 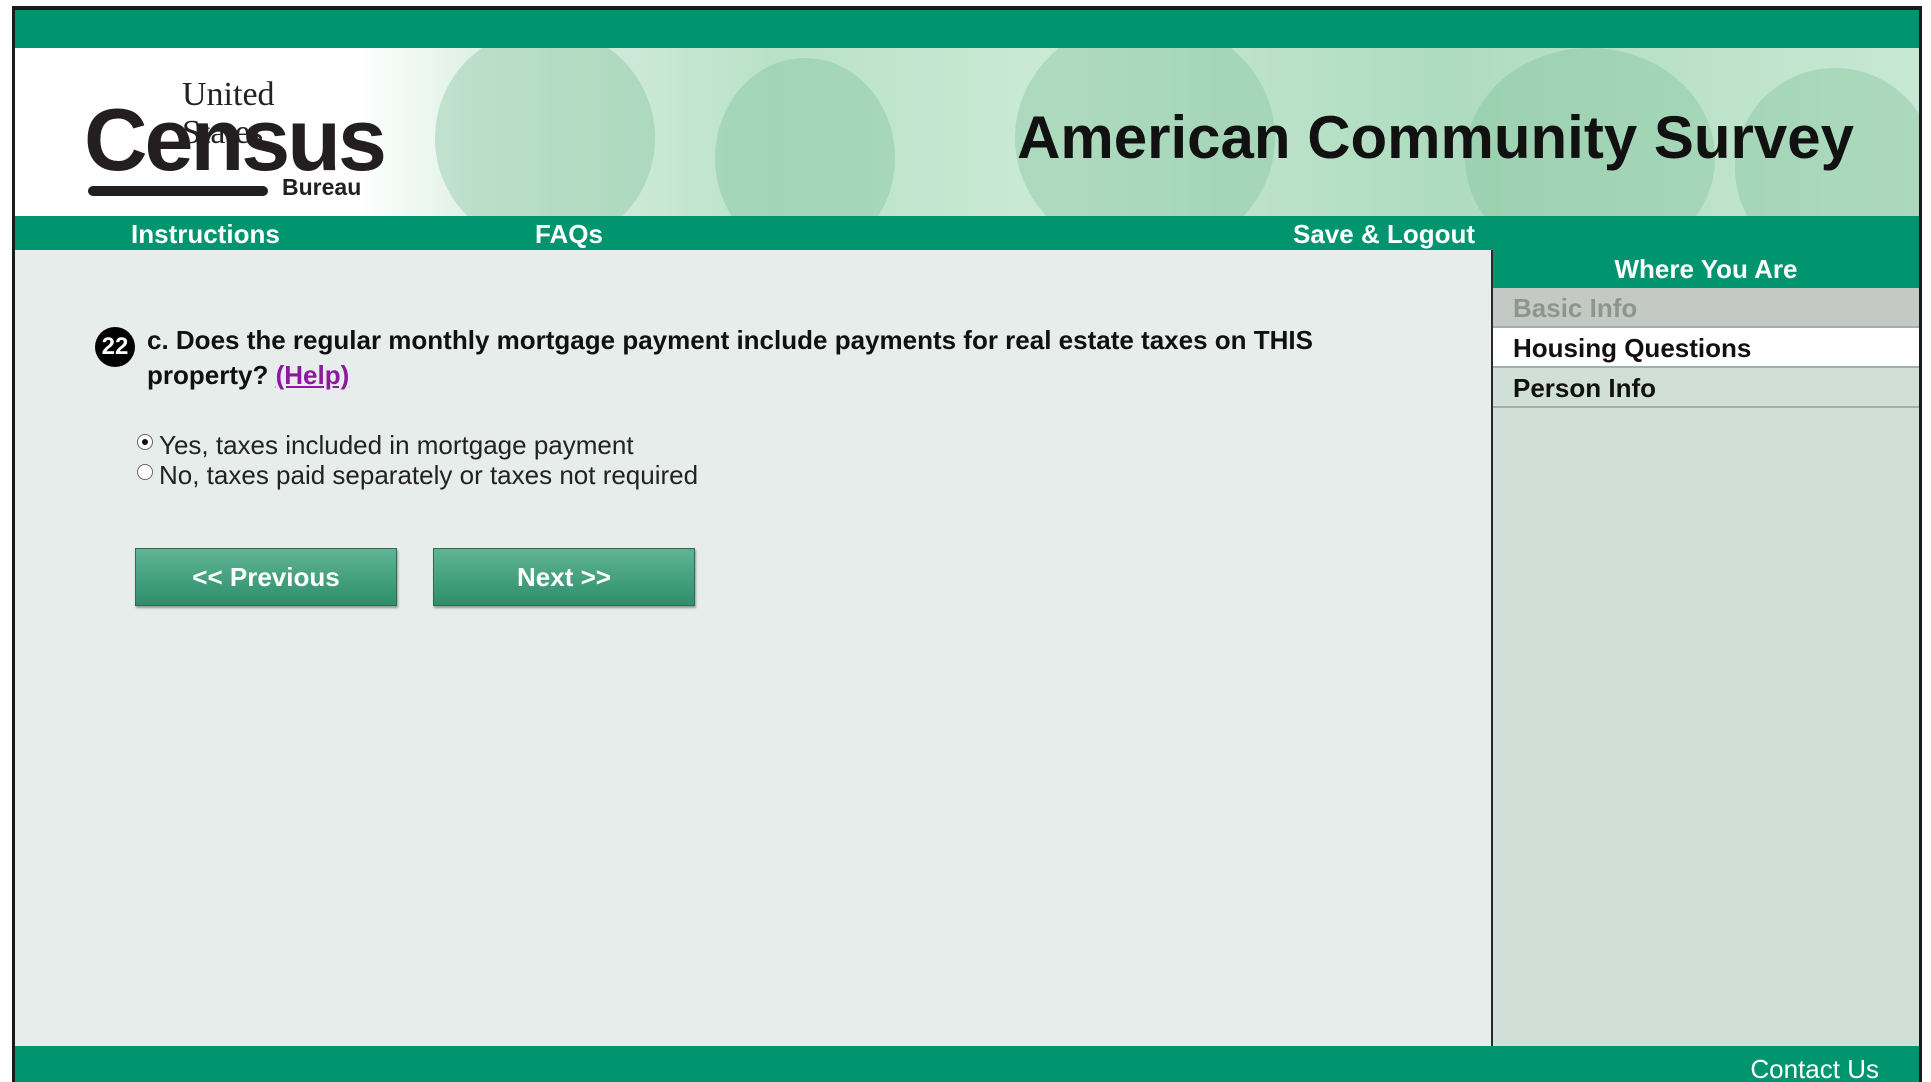 I want to click on top-color-strip, so click(x=967, y=29).